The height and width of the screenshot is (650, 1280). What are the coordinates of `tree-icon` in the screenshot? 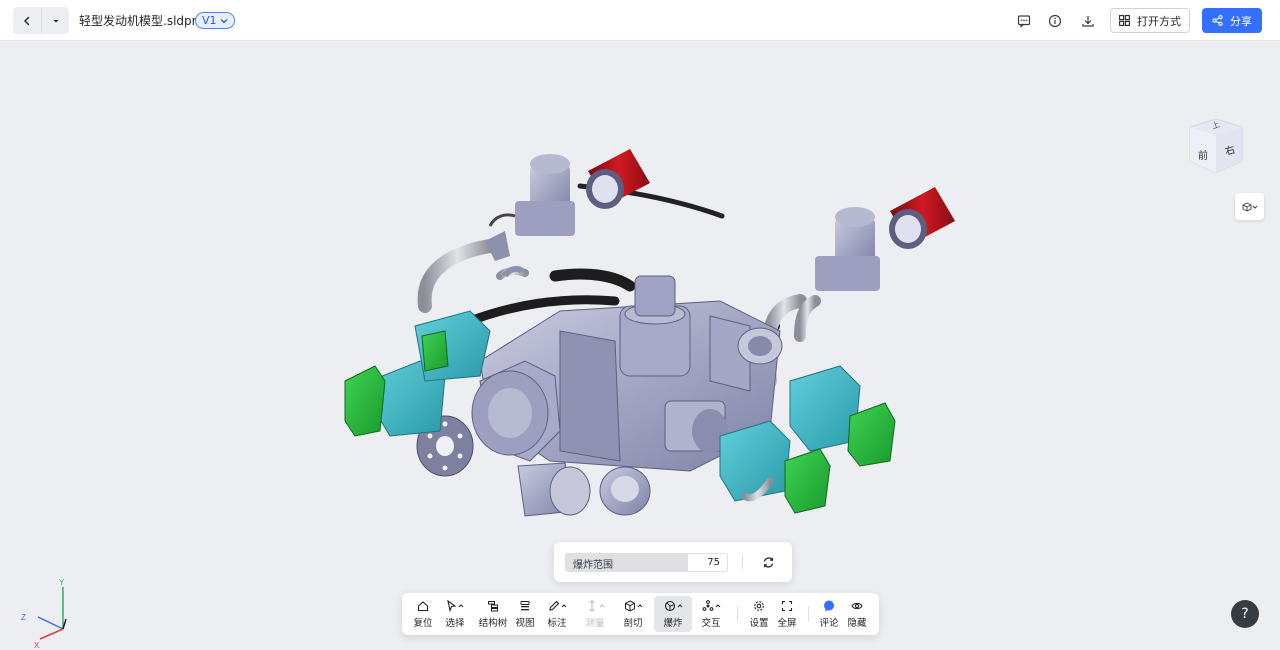 It's located at (493, 606).